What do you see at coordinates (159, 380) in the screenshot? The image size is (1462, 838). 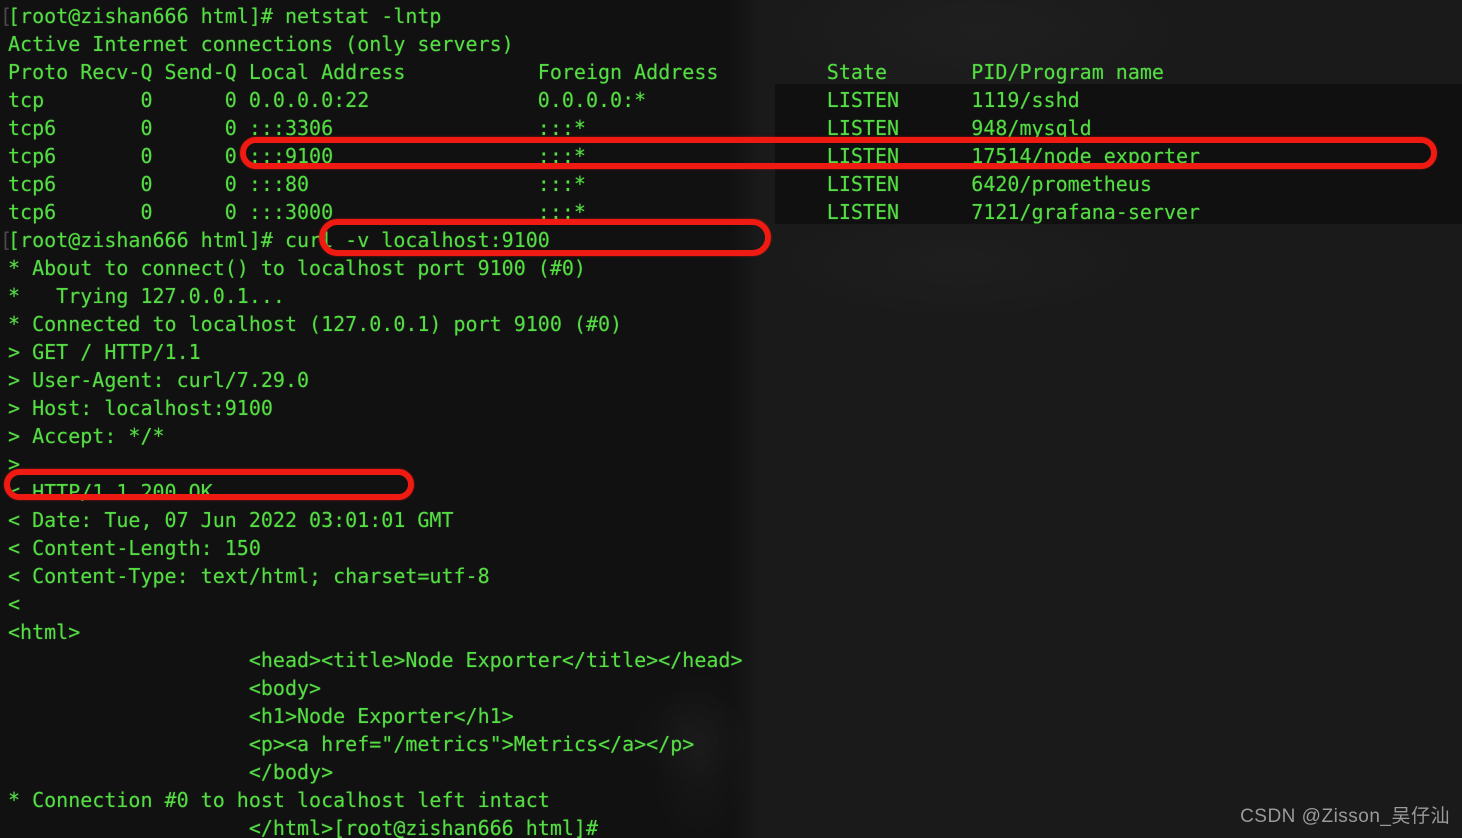 I see `terminal-line-request-user-agent: > User-Agent: curl/7.29.0` at bounding box center [159, 380].